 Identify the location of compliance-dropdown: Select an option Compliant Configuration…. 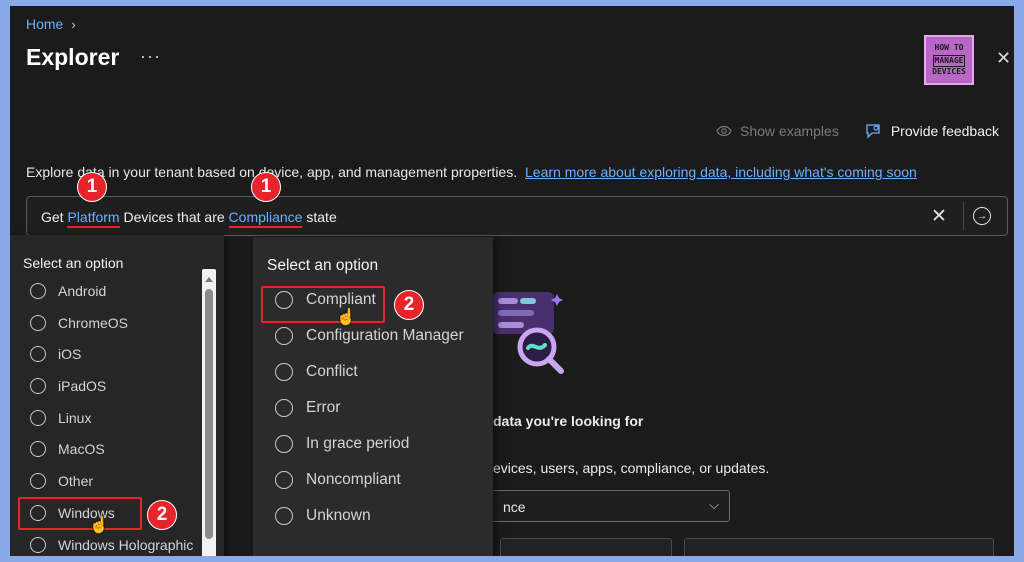
(373, 396).